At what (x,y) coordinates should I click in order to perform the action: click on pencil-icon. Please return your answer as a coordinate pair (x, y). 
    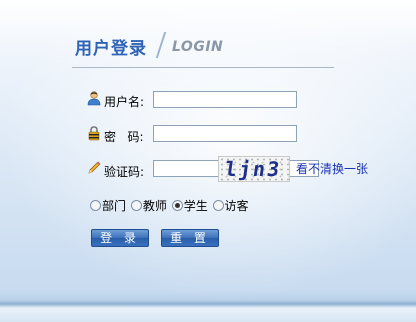
    Looking at the image, I should click on (94, 167).